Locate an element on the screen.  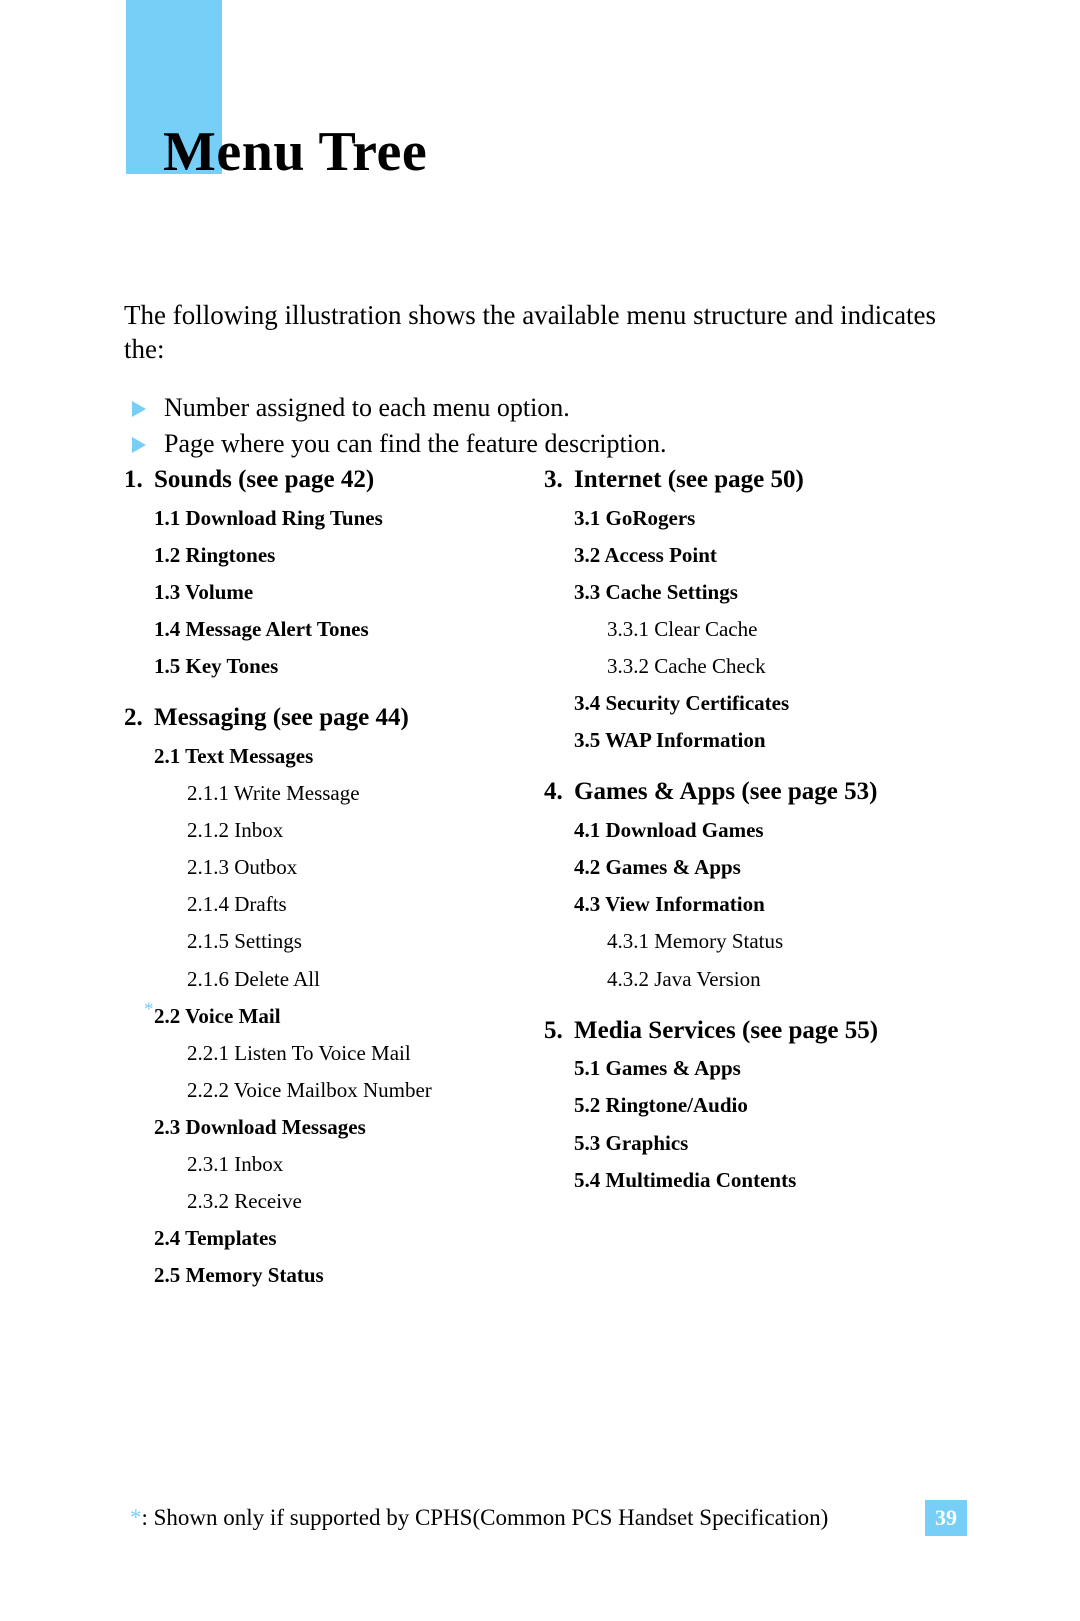
menu-item-level-3: 2.1.5 Settings is located at coordinates (334, 941).